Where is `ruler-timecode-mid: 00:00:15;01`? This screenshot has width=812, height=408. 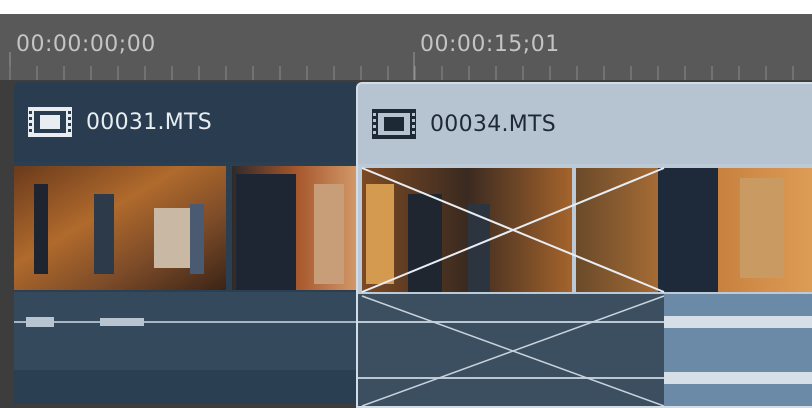
ruler-timecode-mid: 00:00:15;01 is located at coordinates (490, 44).